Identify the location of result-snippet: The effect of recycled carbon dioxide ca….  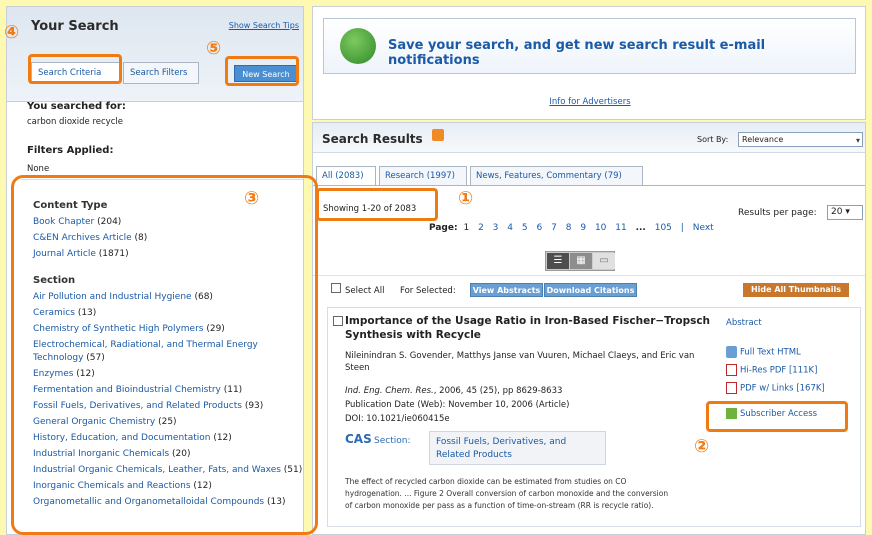
(540, 494).